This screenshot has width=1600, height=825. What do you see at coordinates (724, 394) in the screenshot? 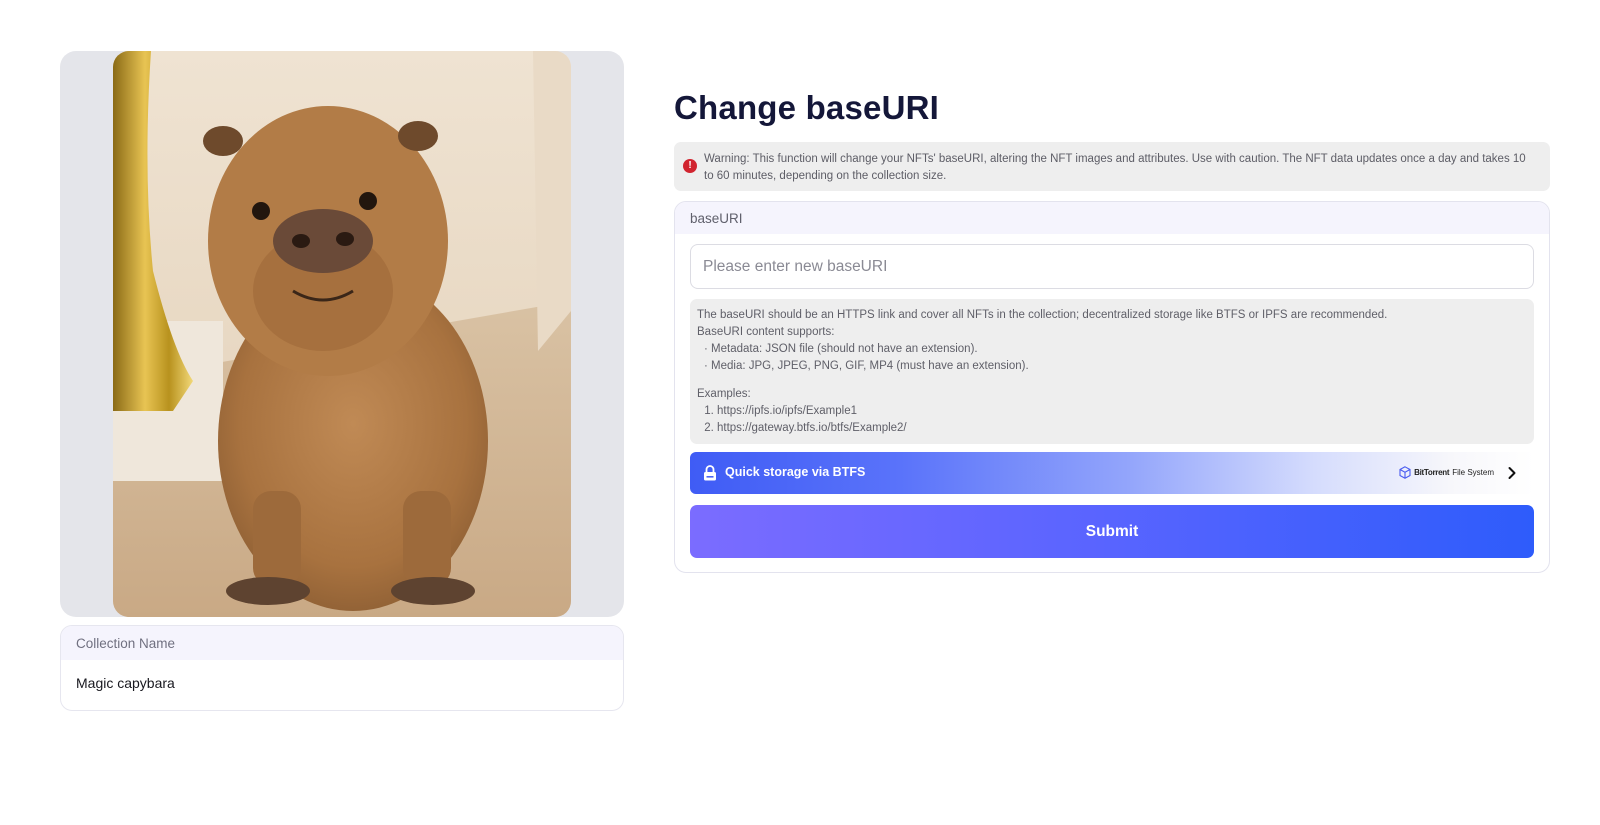
I see `help-examples-label: Examples:` at bounding box center [724, 394].